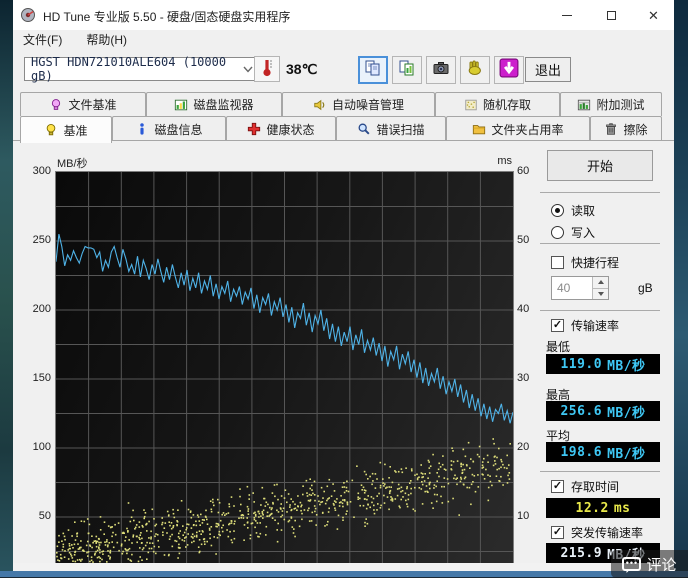 The width and height of the screenshot is (688, 578). What do you see at coordinates (497, 104) in the screenshot?
I see `tab-random-access: 随机存取` at bounding box center [497, 104].